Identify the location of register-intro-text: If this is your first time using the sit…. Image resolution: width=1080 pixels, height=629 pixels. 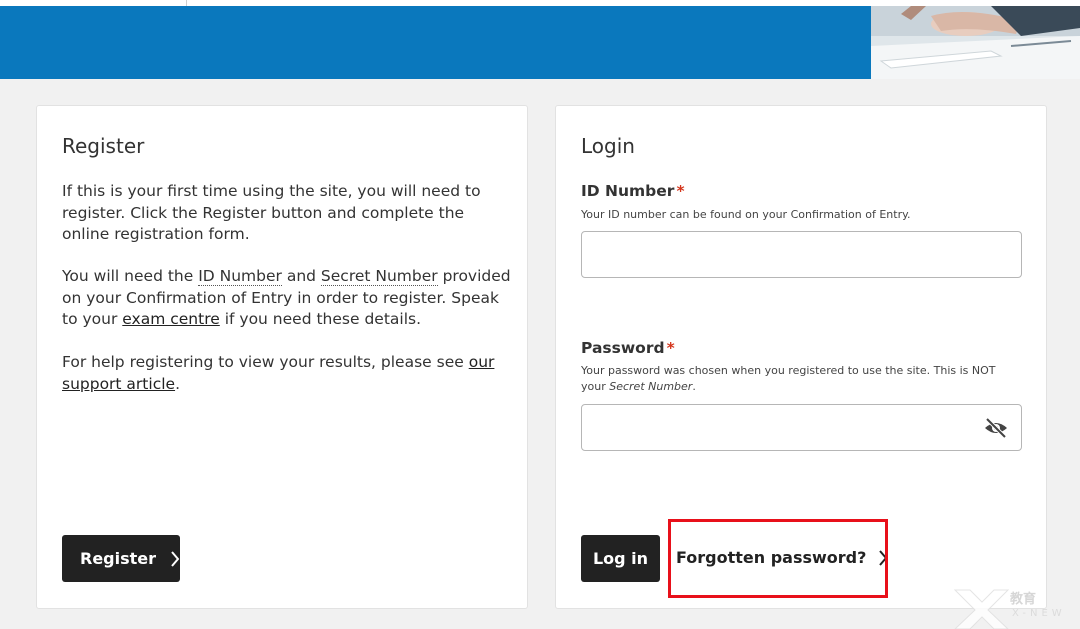
(271, 212).